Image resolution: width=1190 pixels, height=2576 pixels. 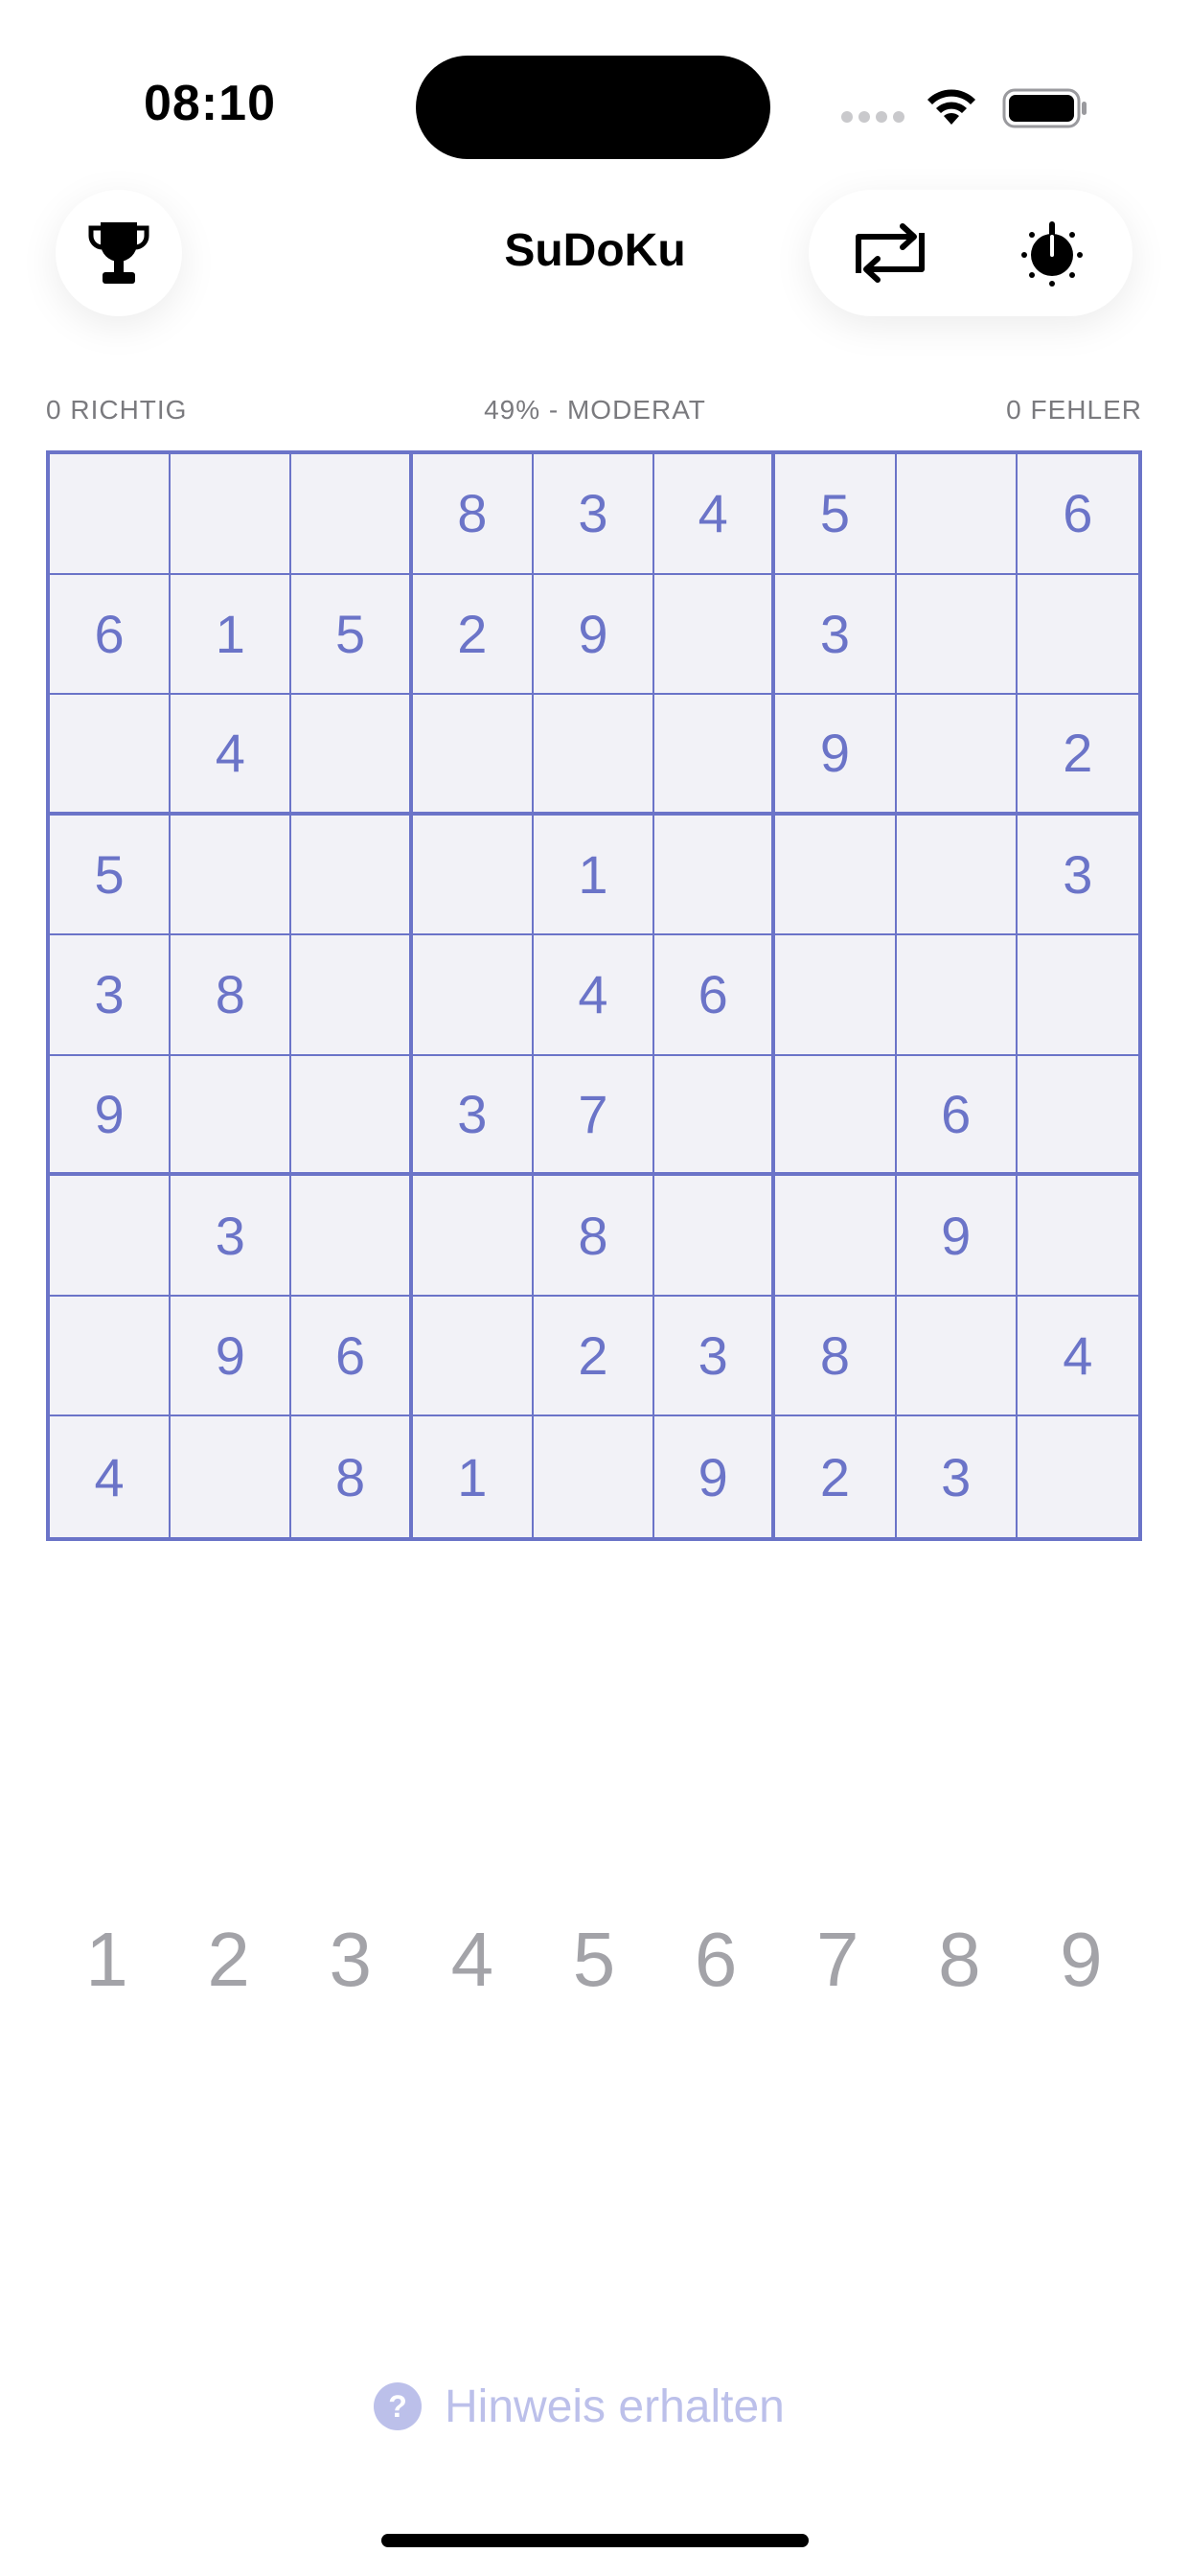 I want to click on header-actions, so click(x=971, y=253).